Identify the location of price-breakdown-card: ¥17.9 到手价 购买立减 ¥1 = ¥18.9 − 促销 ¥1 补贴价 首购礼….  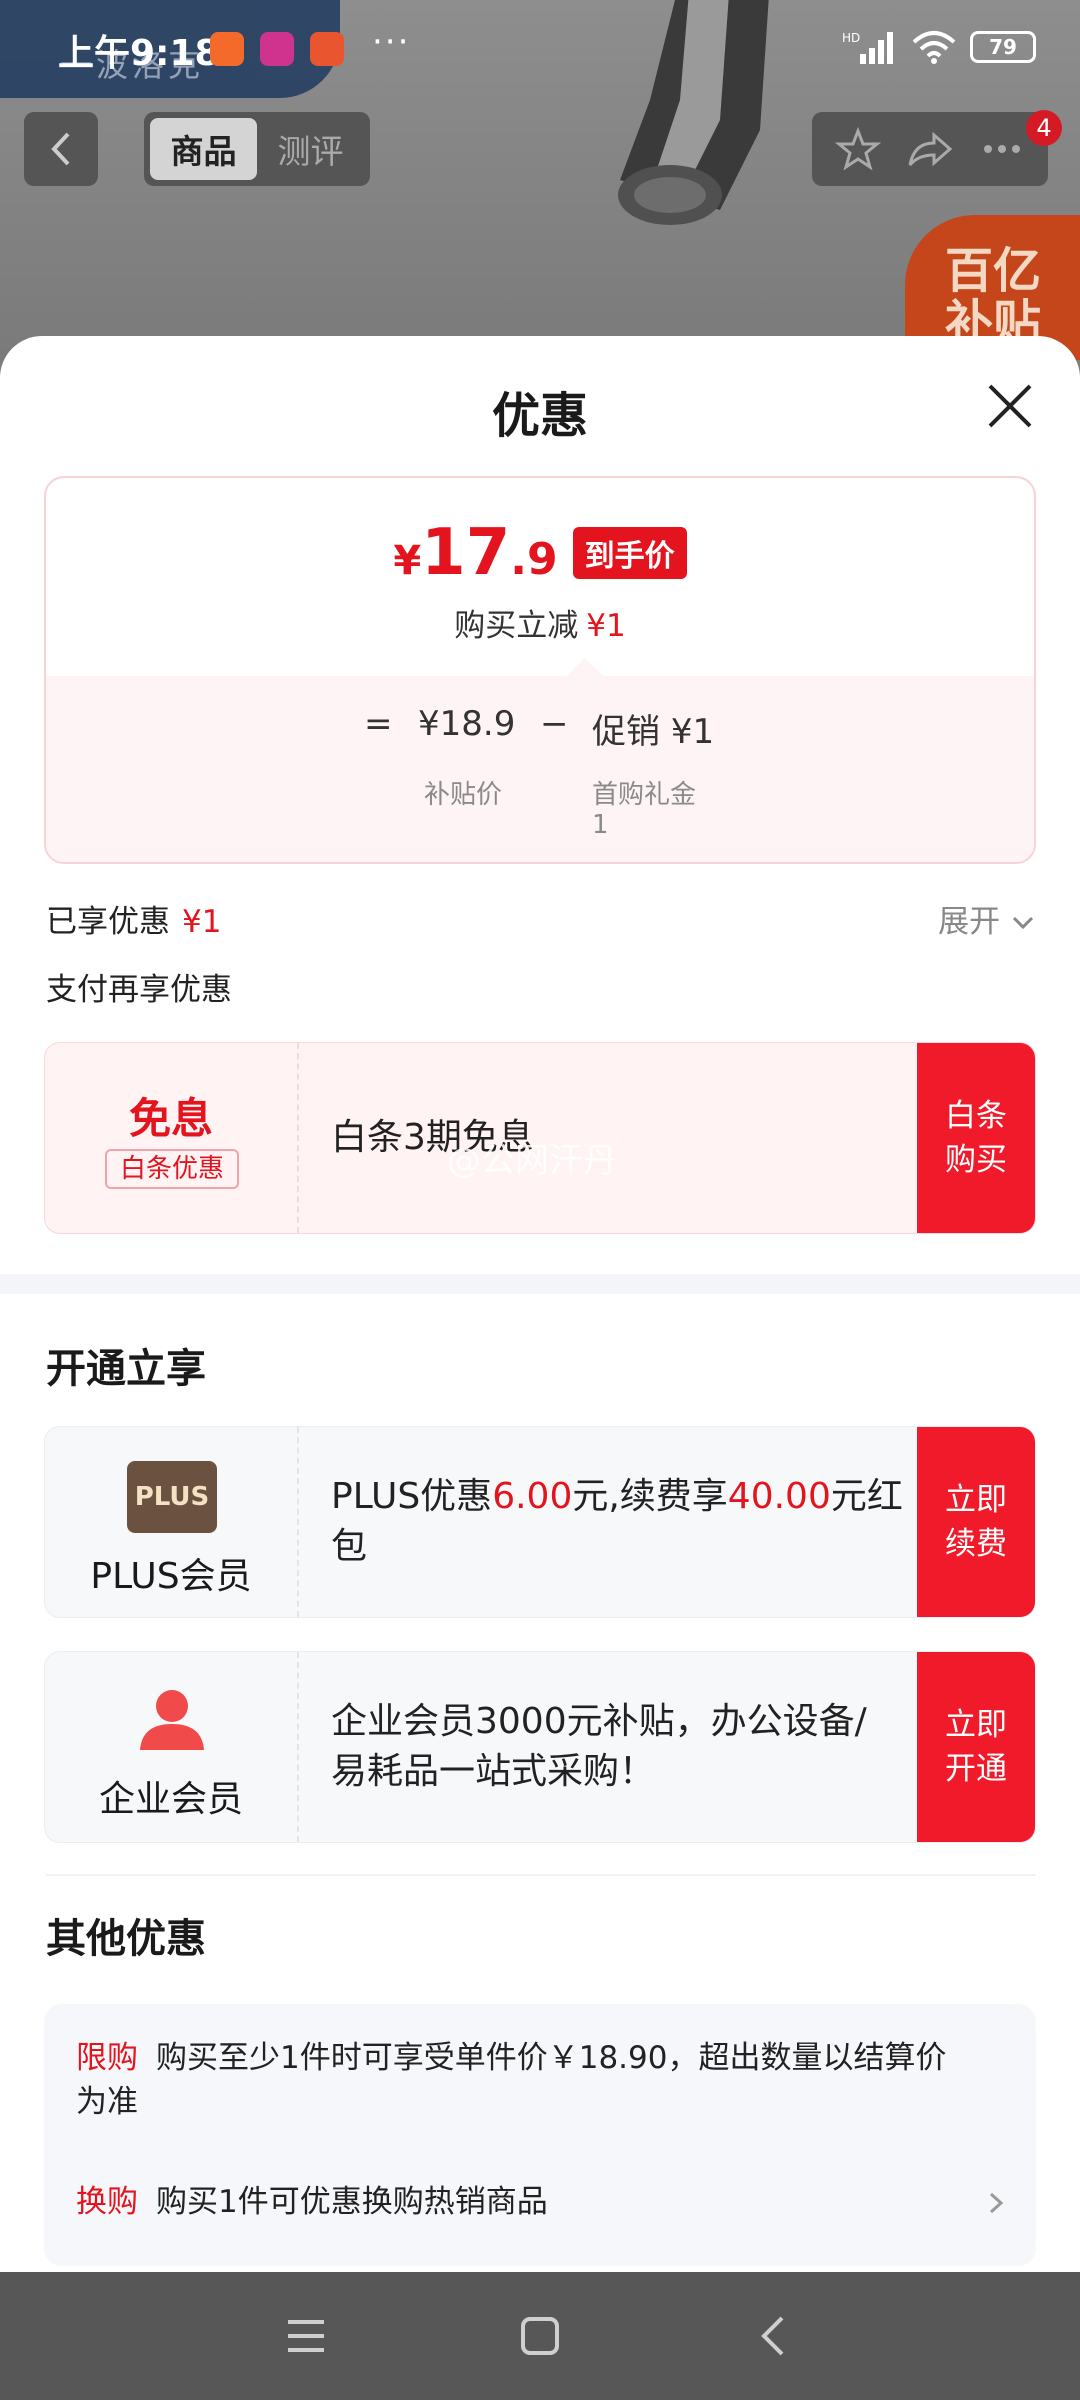
(540, 670).